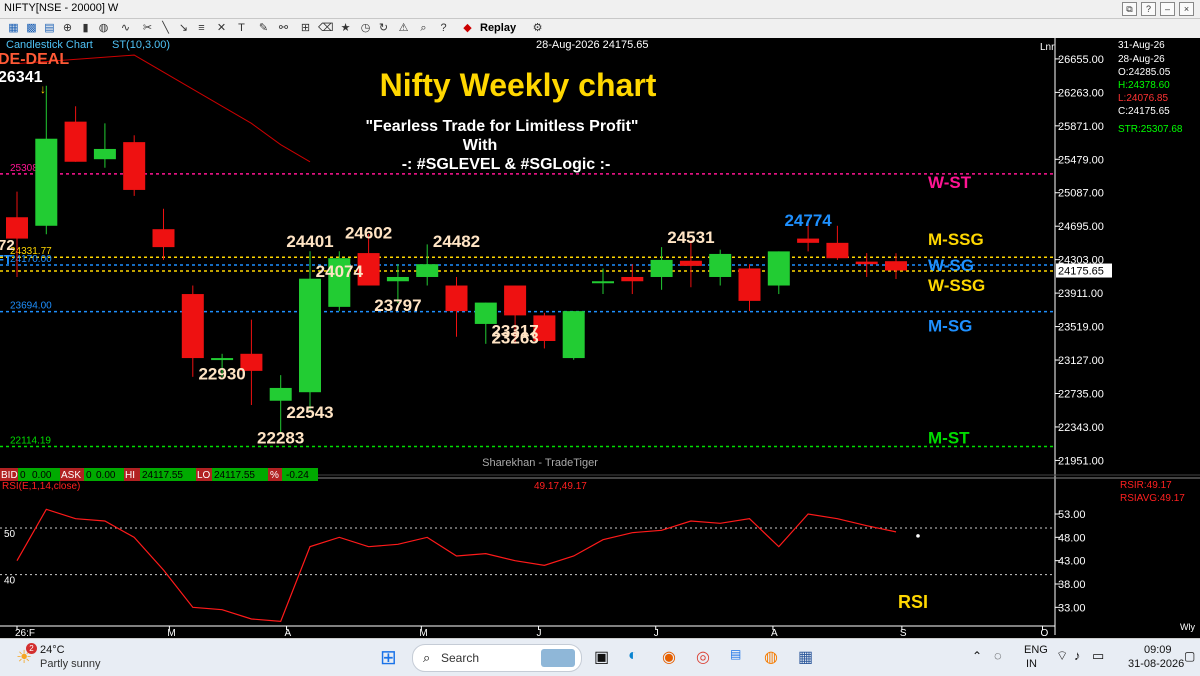  I want to click on network-status-icon: ◌, so click(998, 655).